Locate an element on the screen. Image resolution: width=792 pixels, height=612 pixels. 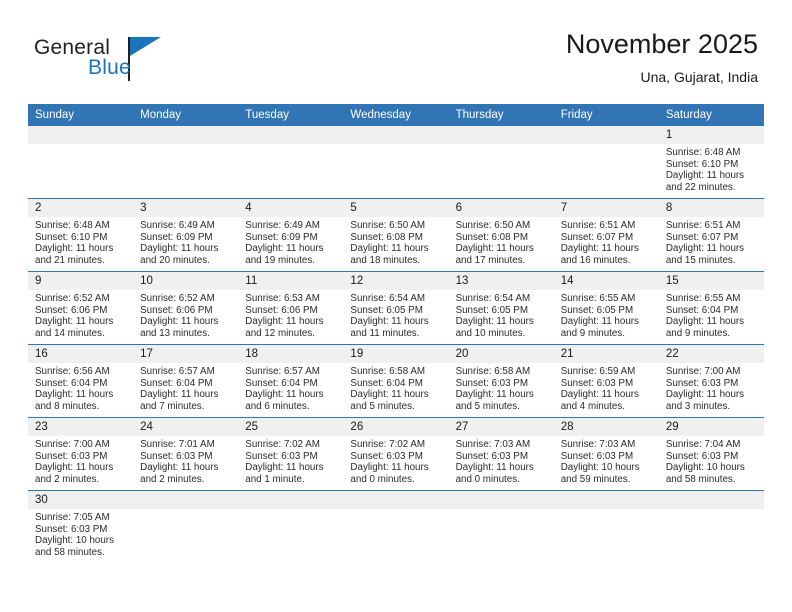
general-blue-logo: General Blue is located at coordinates (134, 64).